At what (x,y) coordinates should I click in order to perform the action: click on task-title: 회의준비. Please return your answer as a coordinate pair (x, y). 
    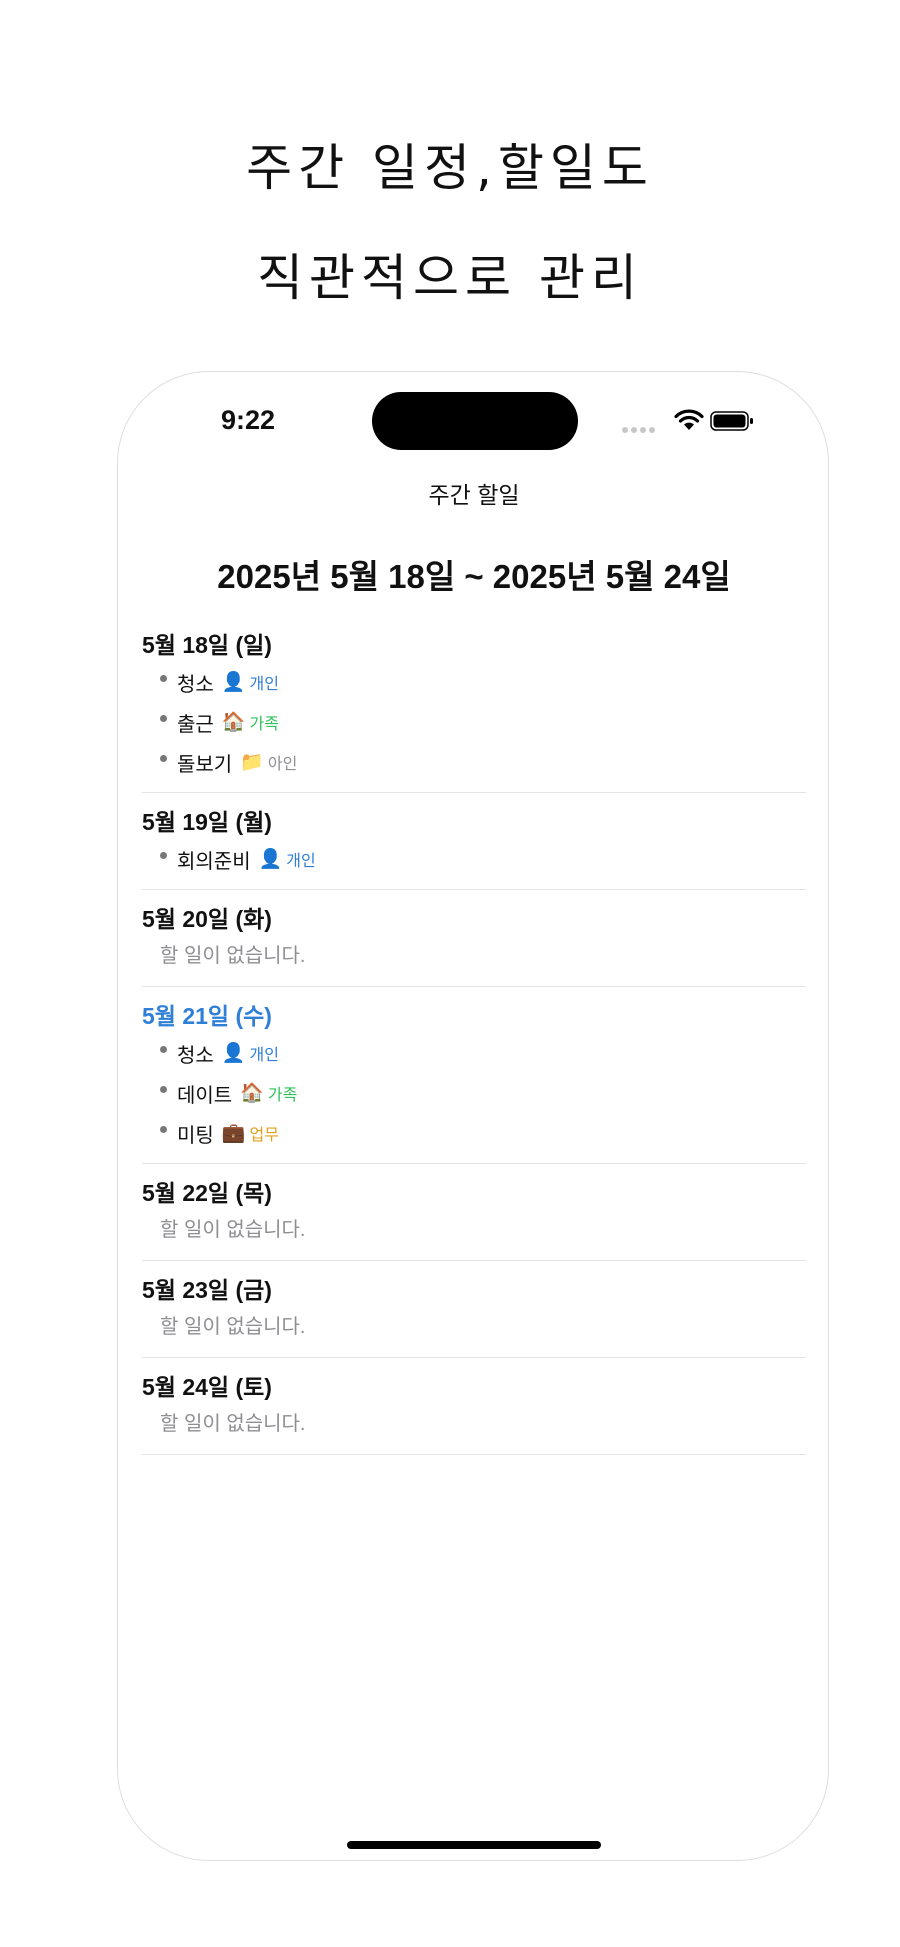
    Looking at the image, I should click on (214, 861).